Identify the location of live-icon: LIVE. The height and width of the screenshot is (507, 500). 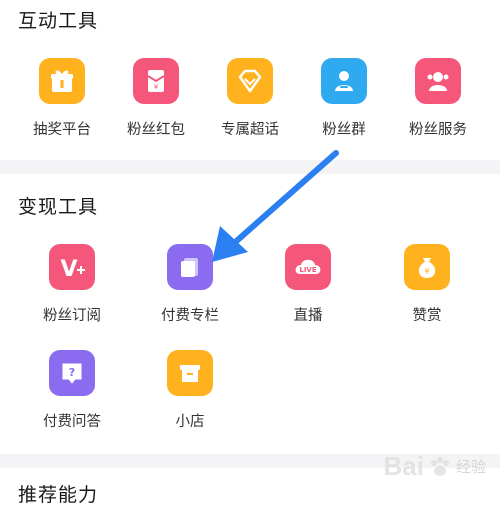
(308, 267).